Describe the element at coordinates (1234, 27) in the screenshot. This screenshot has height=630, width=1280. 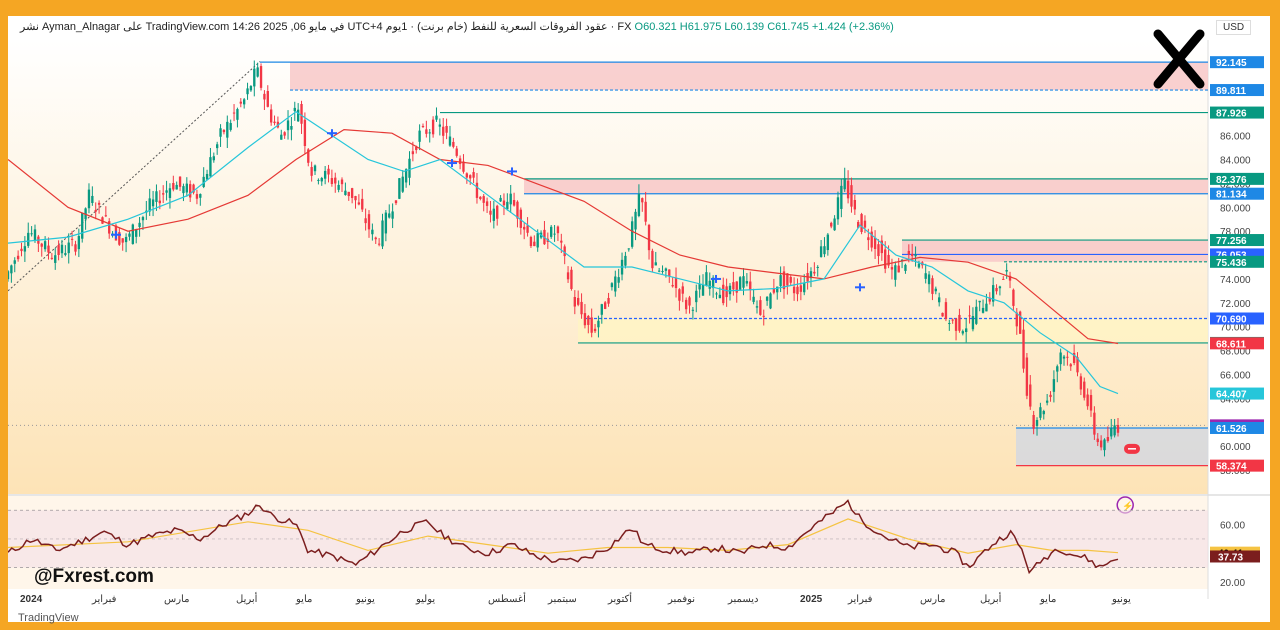
I see `currency-button: USD` at that location.